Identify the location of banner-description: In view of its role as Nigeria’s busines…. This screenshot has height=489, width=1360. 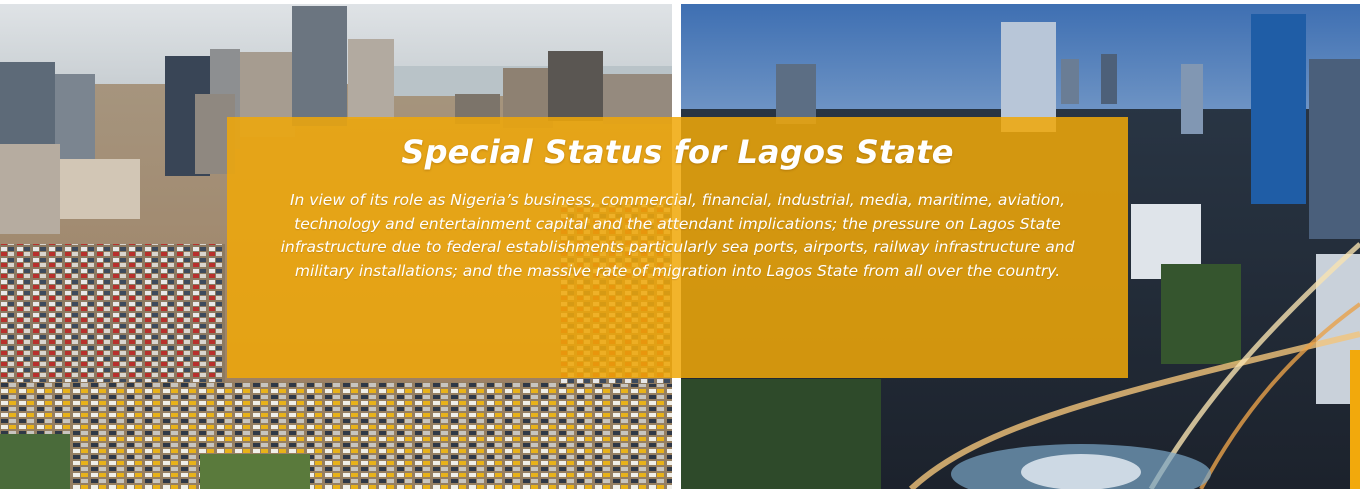
(677, 235).